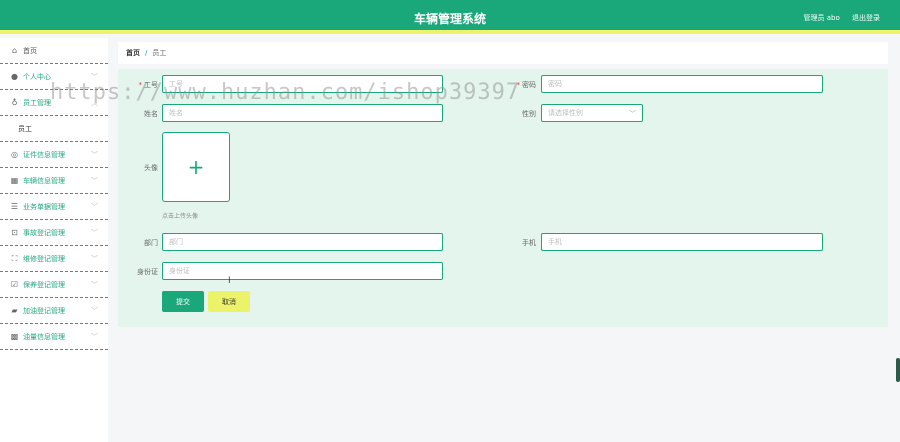 This screenshot has width=900, height=442. What do you see at coordinates (44, 258) in the screenshot?
I see `sidebar-item-label: 维修登记管理` at bounding box center [44, 258].